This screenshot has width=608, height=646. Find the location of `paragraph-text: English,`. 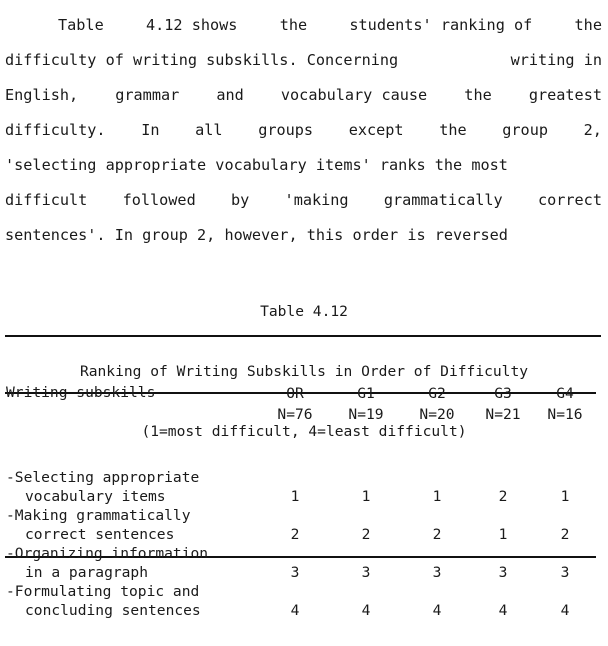

paragraph-text: English, is located at coordinates (42, 95).